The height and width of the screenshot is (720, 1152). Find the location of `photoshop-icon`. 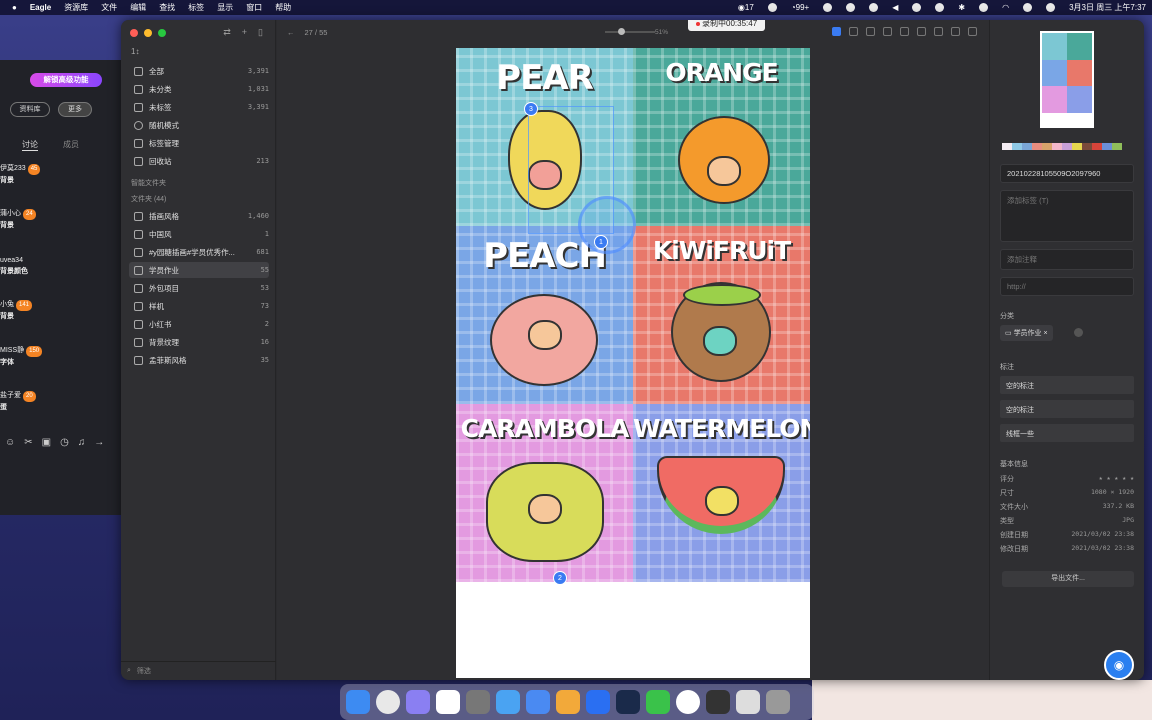

photoshop-icon is located at coordinates (628, 702).